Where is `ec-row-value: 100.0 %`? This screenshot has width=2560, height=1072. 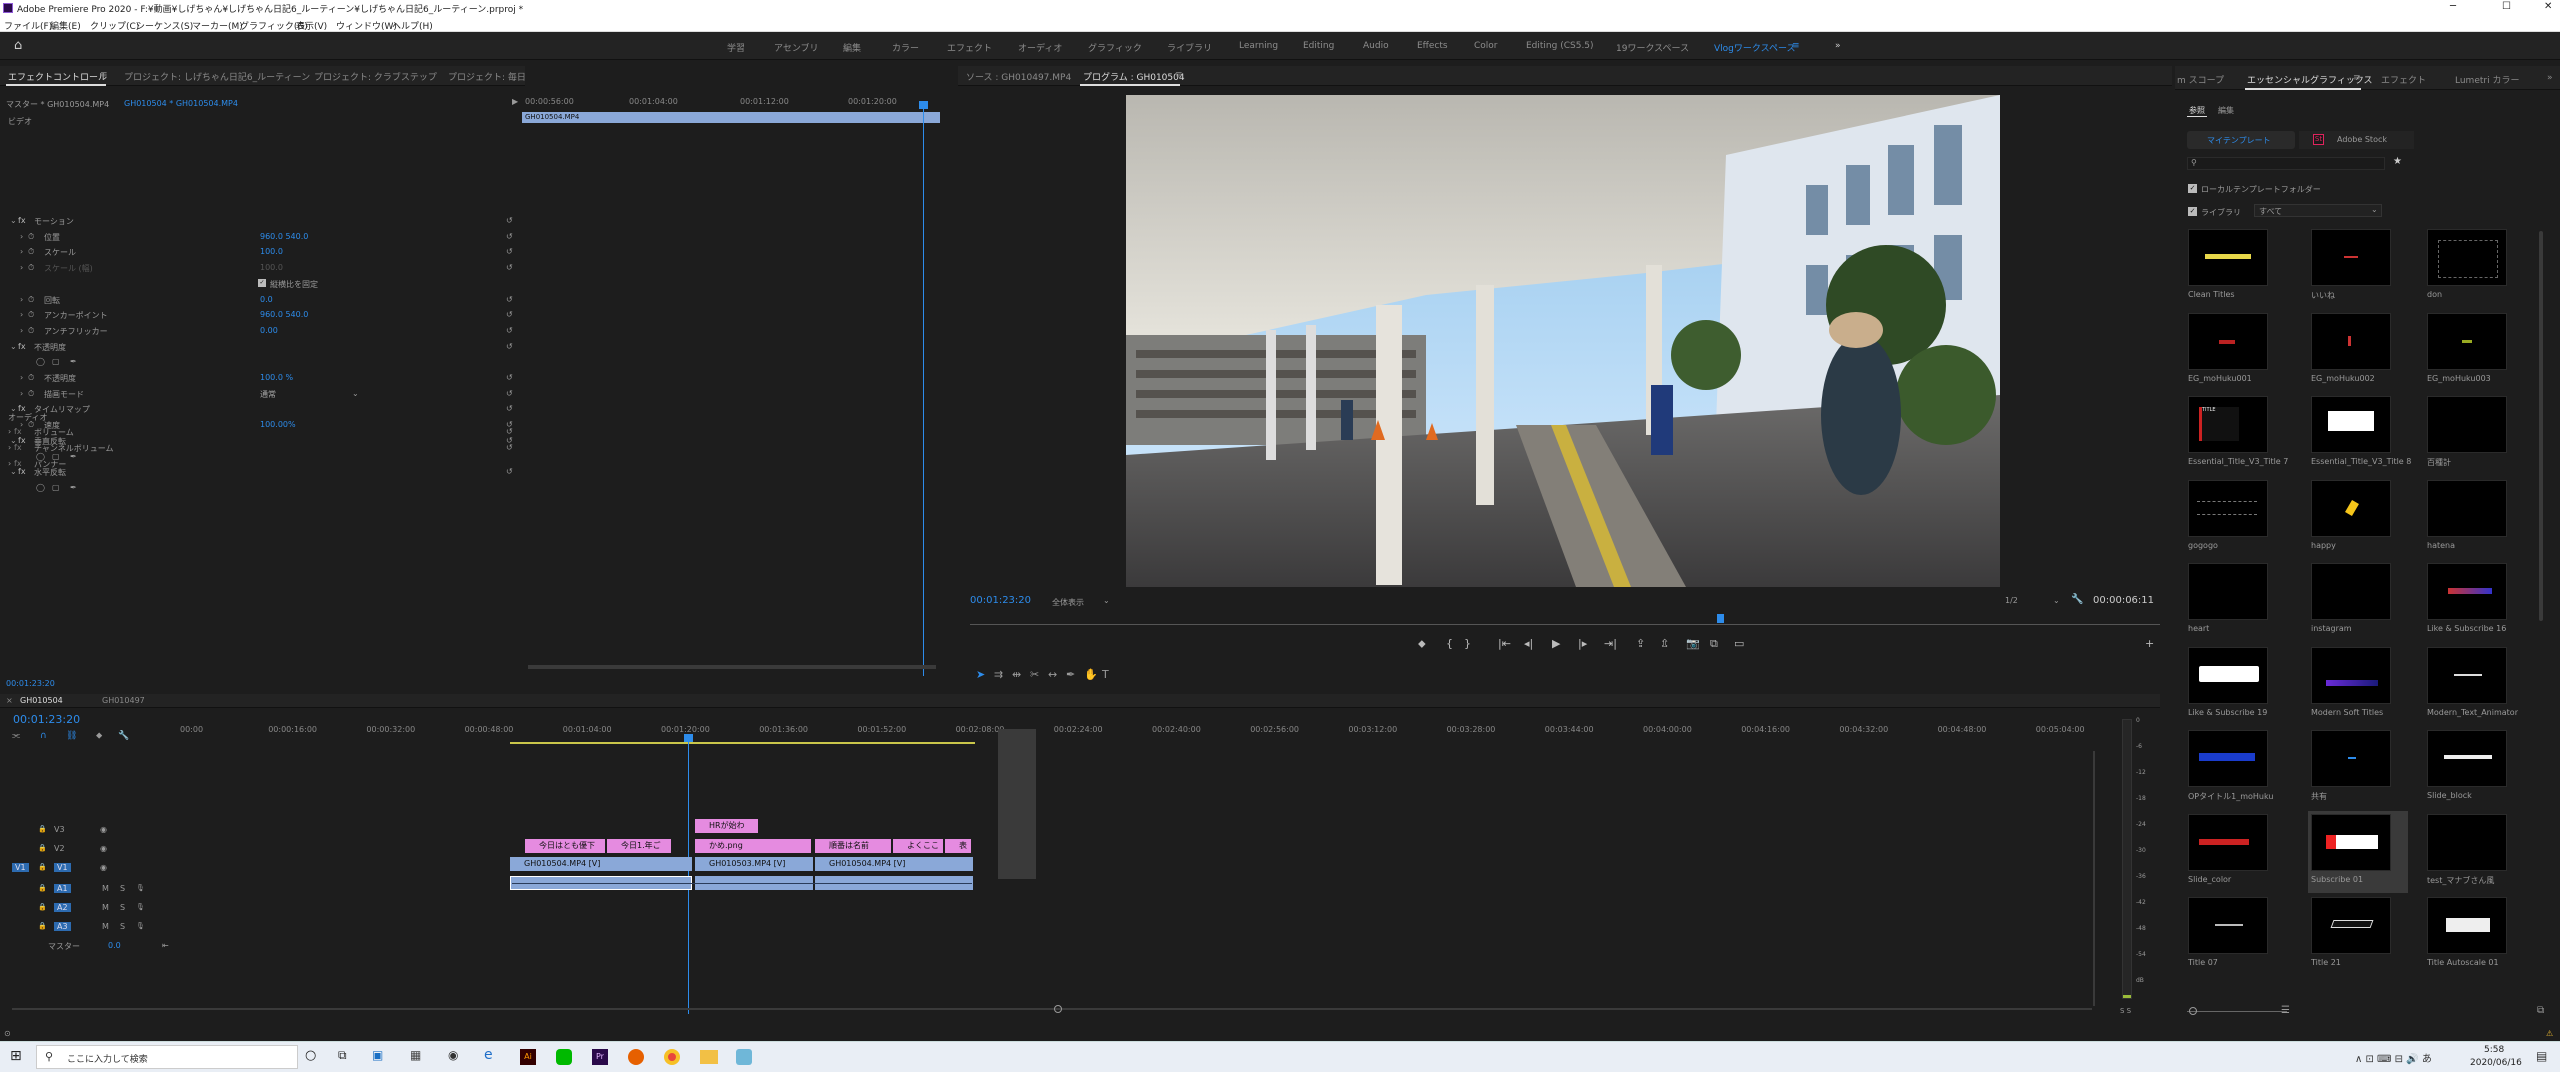 ec-row-value: 100.0 % is located at coordinates (276, 377).